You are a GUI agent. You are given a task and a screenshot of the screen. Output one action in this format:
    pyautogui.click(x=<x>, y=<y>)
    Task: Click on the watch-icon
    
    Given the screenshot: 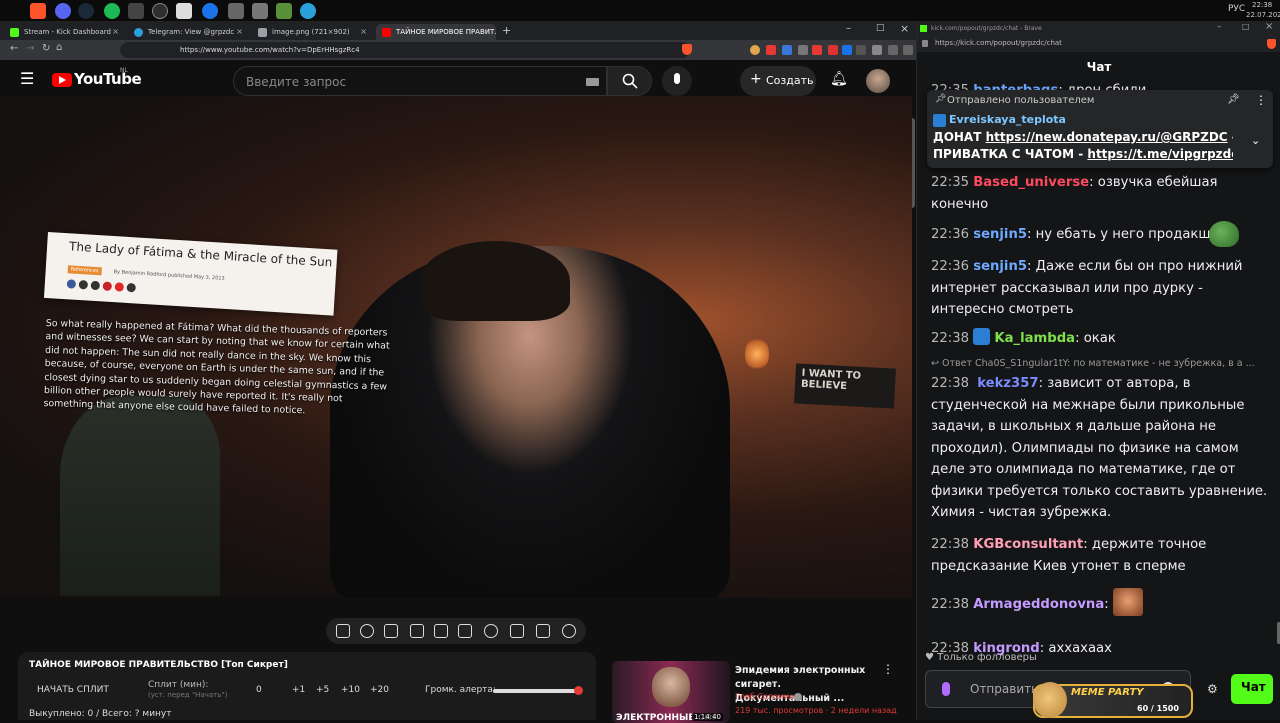 What is the action you would take?
    pyautogui.click(x=391, y=631)
    